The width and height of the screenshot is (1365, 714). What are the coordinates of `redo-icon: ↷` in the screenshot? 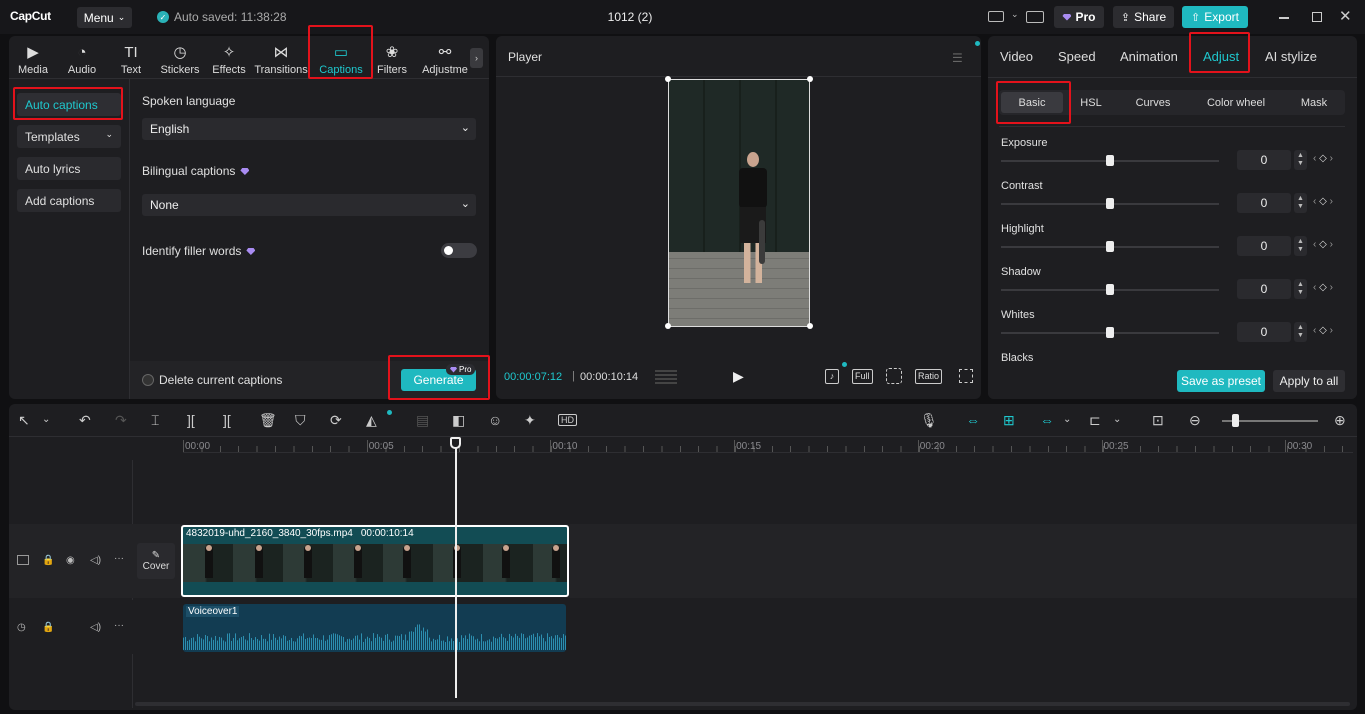 It's located at (121, 420).